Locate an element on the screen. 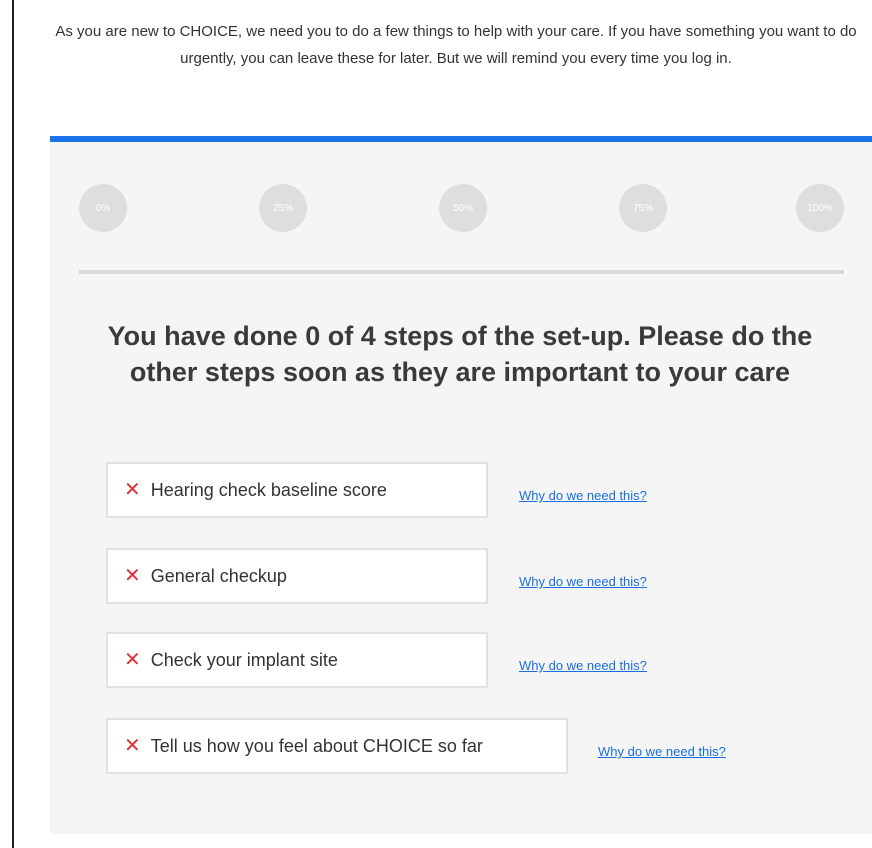  progress-track is located at coordinates (461, 272).